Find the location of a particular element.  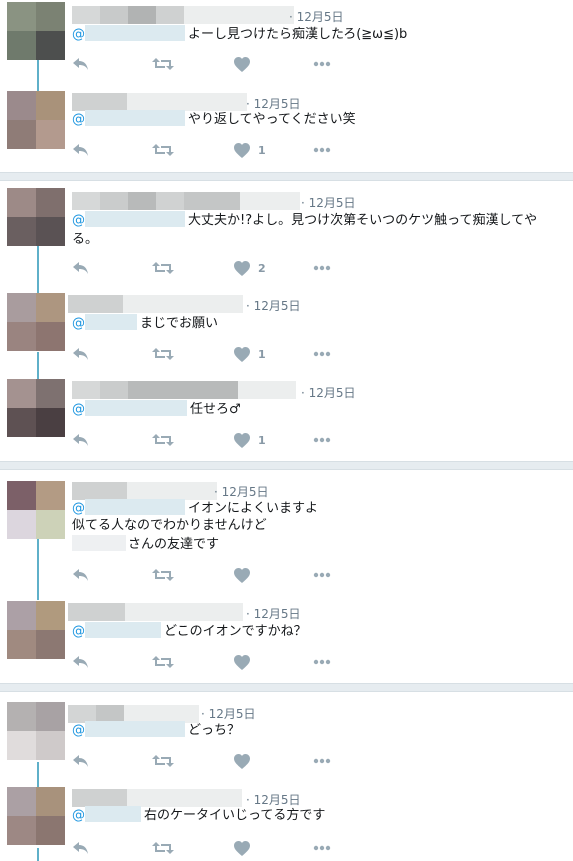

tweet-text: @ よーし見つけたら痴漢したろ(≧ω≦)b is located at coordinates (239, 34).